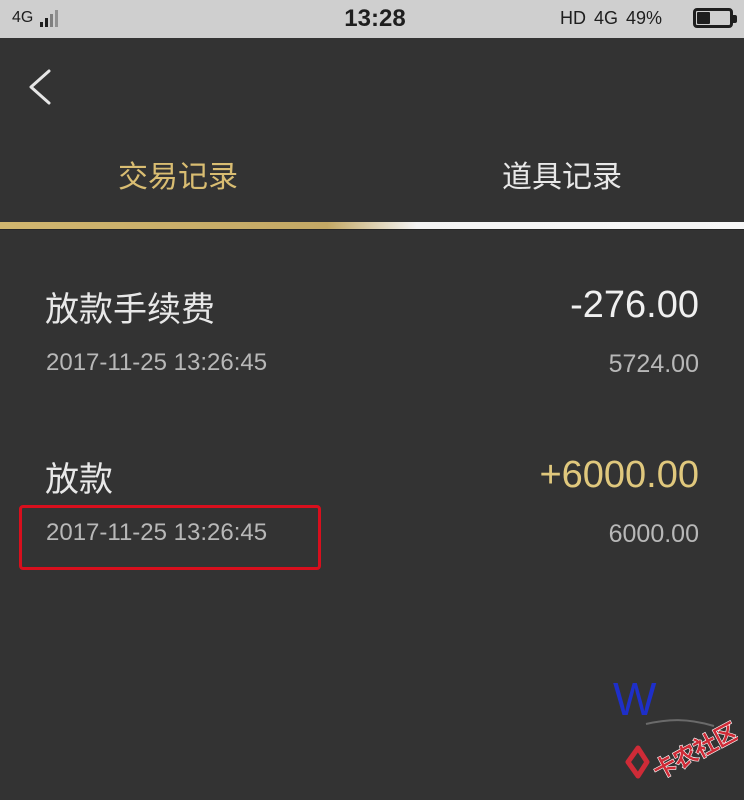  I want to click on transaction-amount: +6000.00, so click(619, 475).